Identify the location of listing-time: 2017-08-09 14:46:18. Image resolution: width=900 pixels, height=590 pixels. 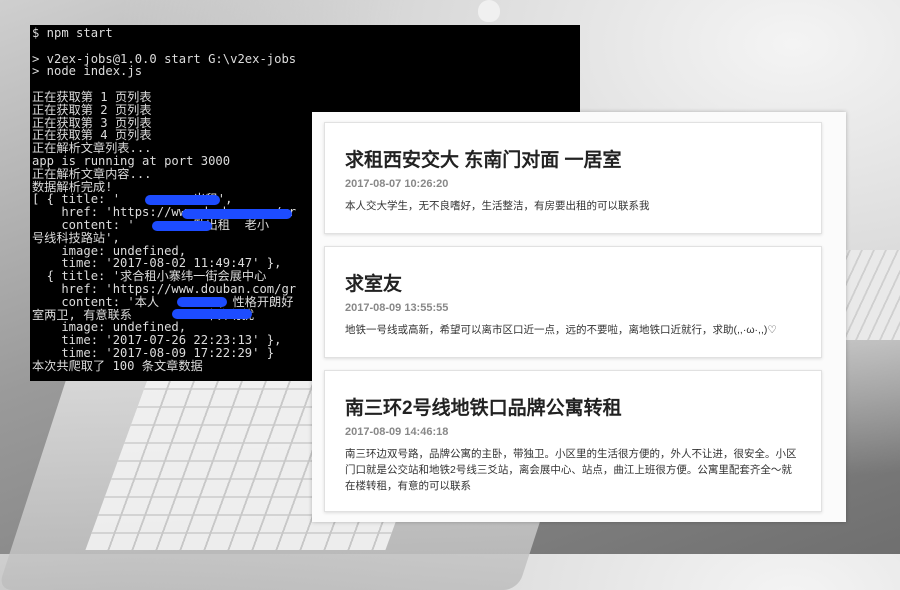
(397, 432).